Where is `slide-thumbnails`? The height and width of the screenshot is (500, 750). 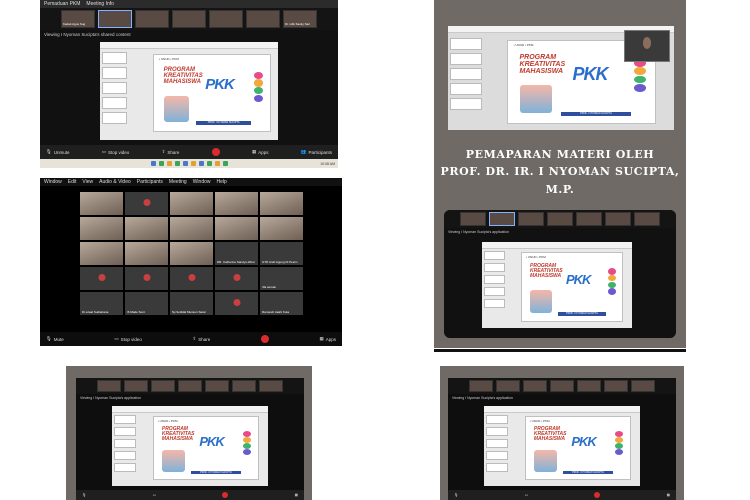 slide-thumbnails is located at coordinates (494, 279).